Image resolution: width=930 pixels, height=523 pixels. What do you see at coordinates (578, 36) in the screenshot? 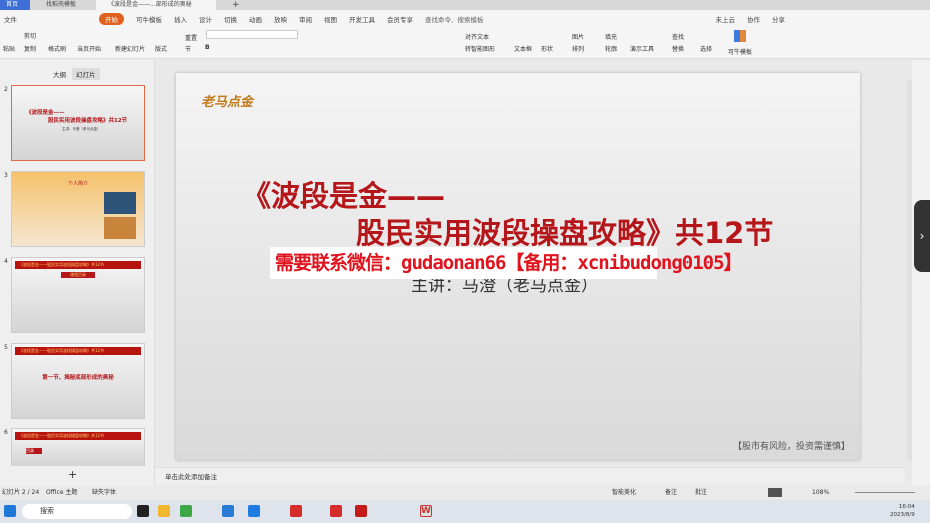
I see `picture-button: 图片` at bounding box center [578, 36].